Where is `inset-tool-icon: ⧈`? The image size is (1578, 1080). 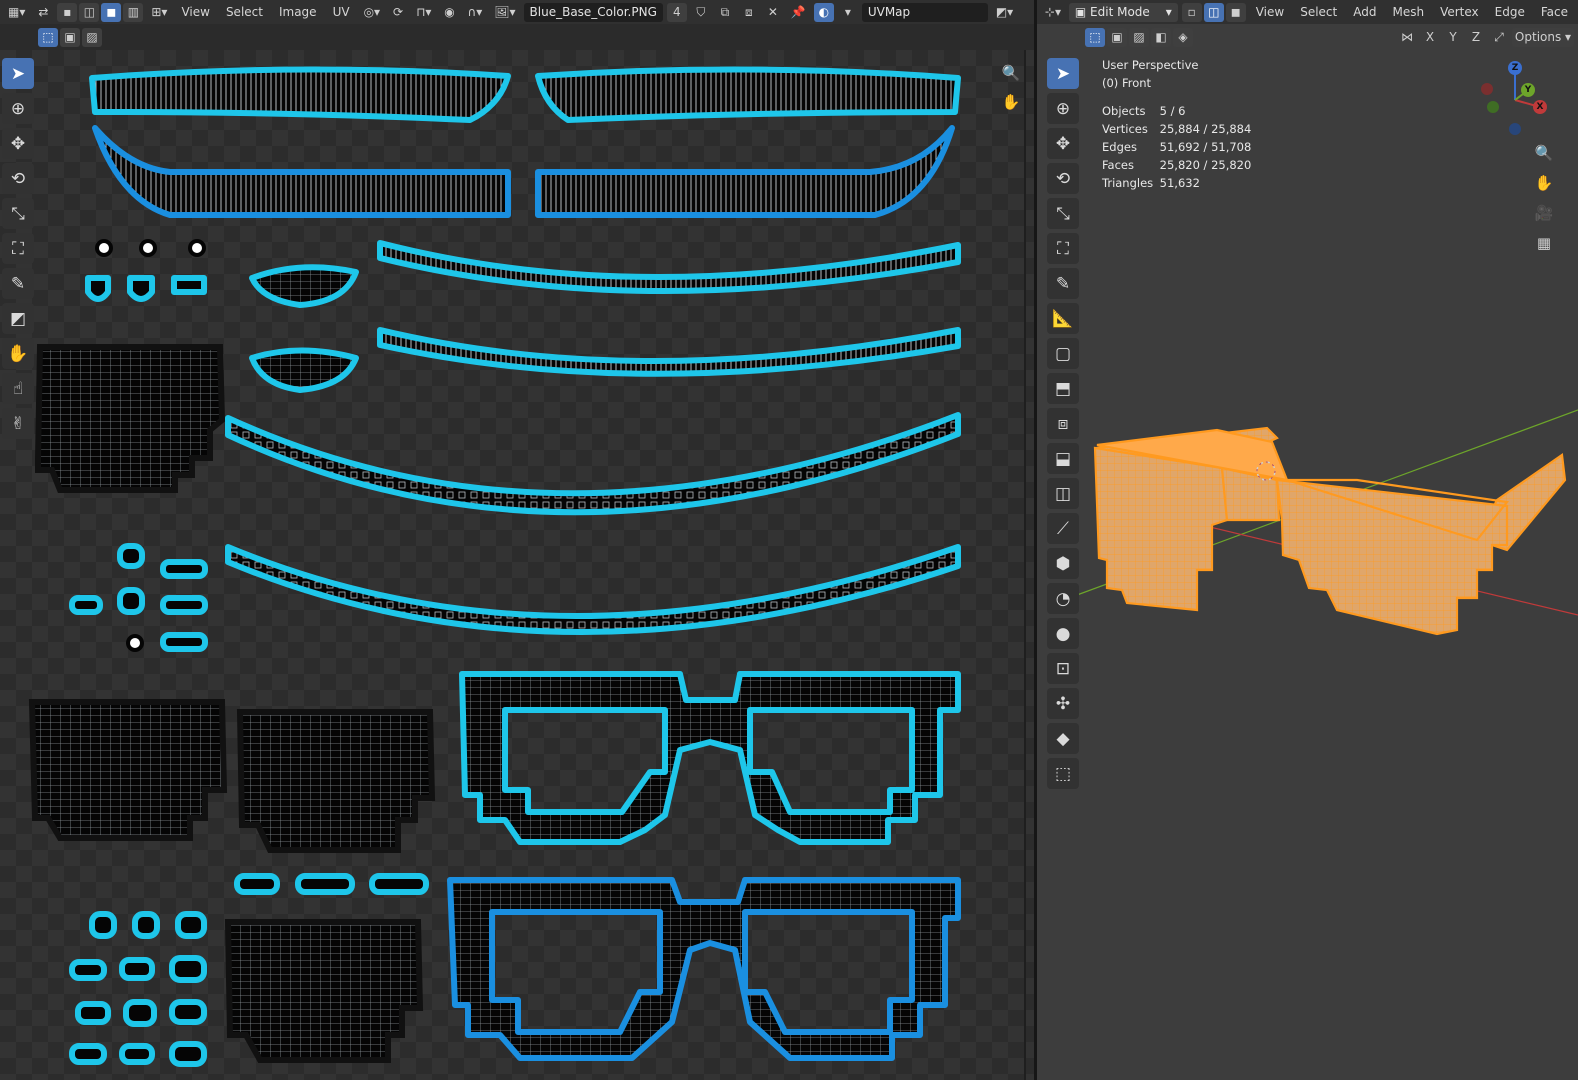
inset-tool-icon: ⧈ is located at coordinates (1063, 423).